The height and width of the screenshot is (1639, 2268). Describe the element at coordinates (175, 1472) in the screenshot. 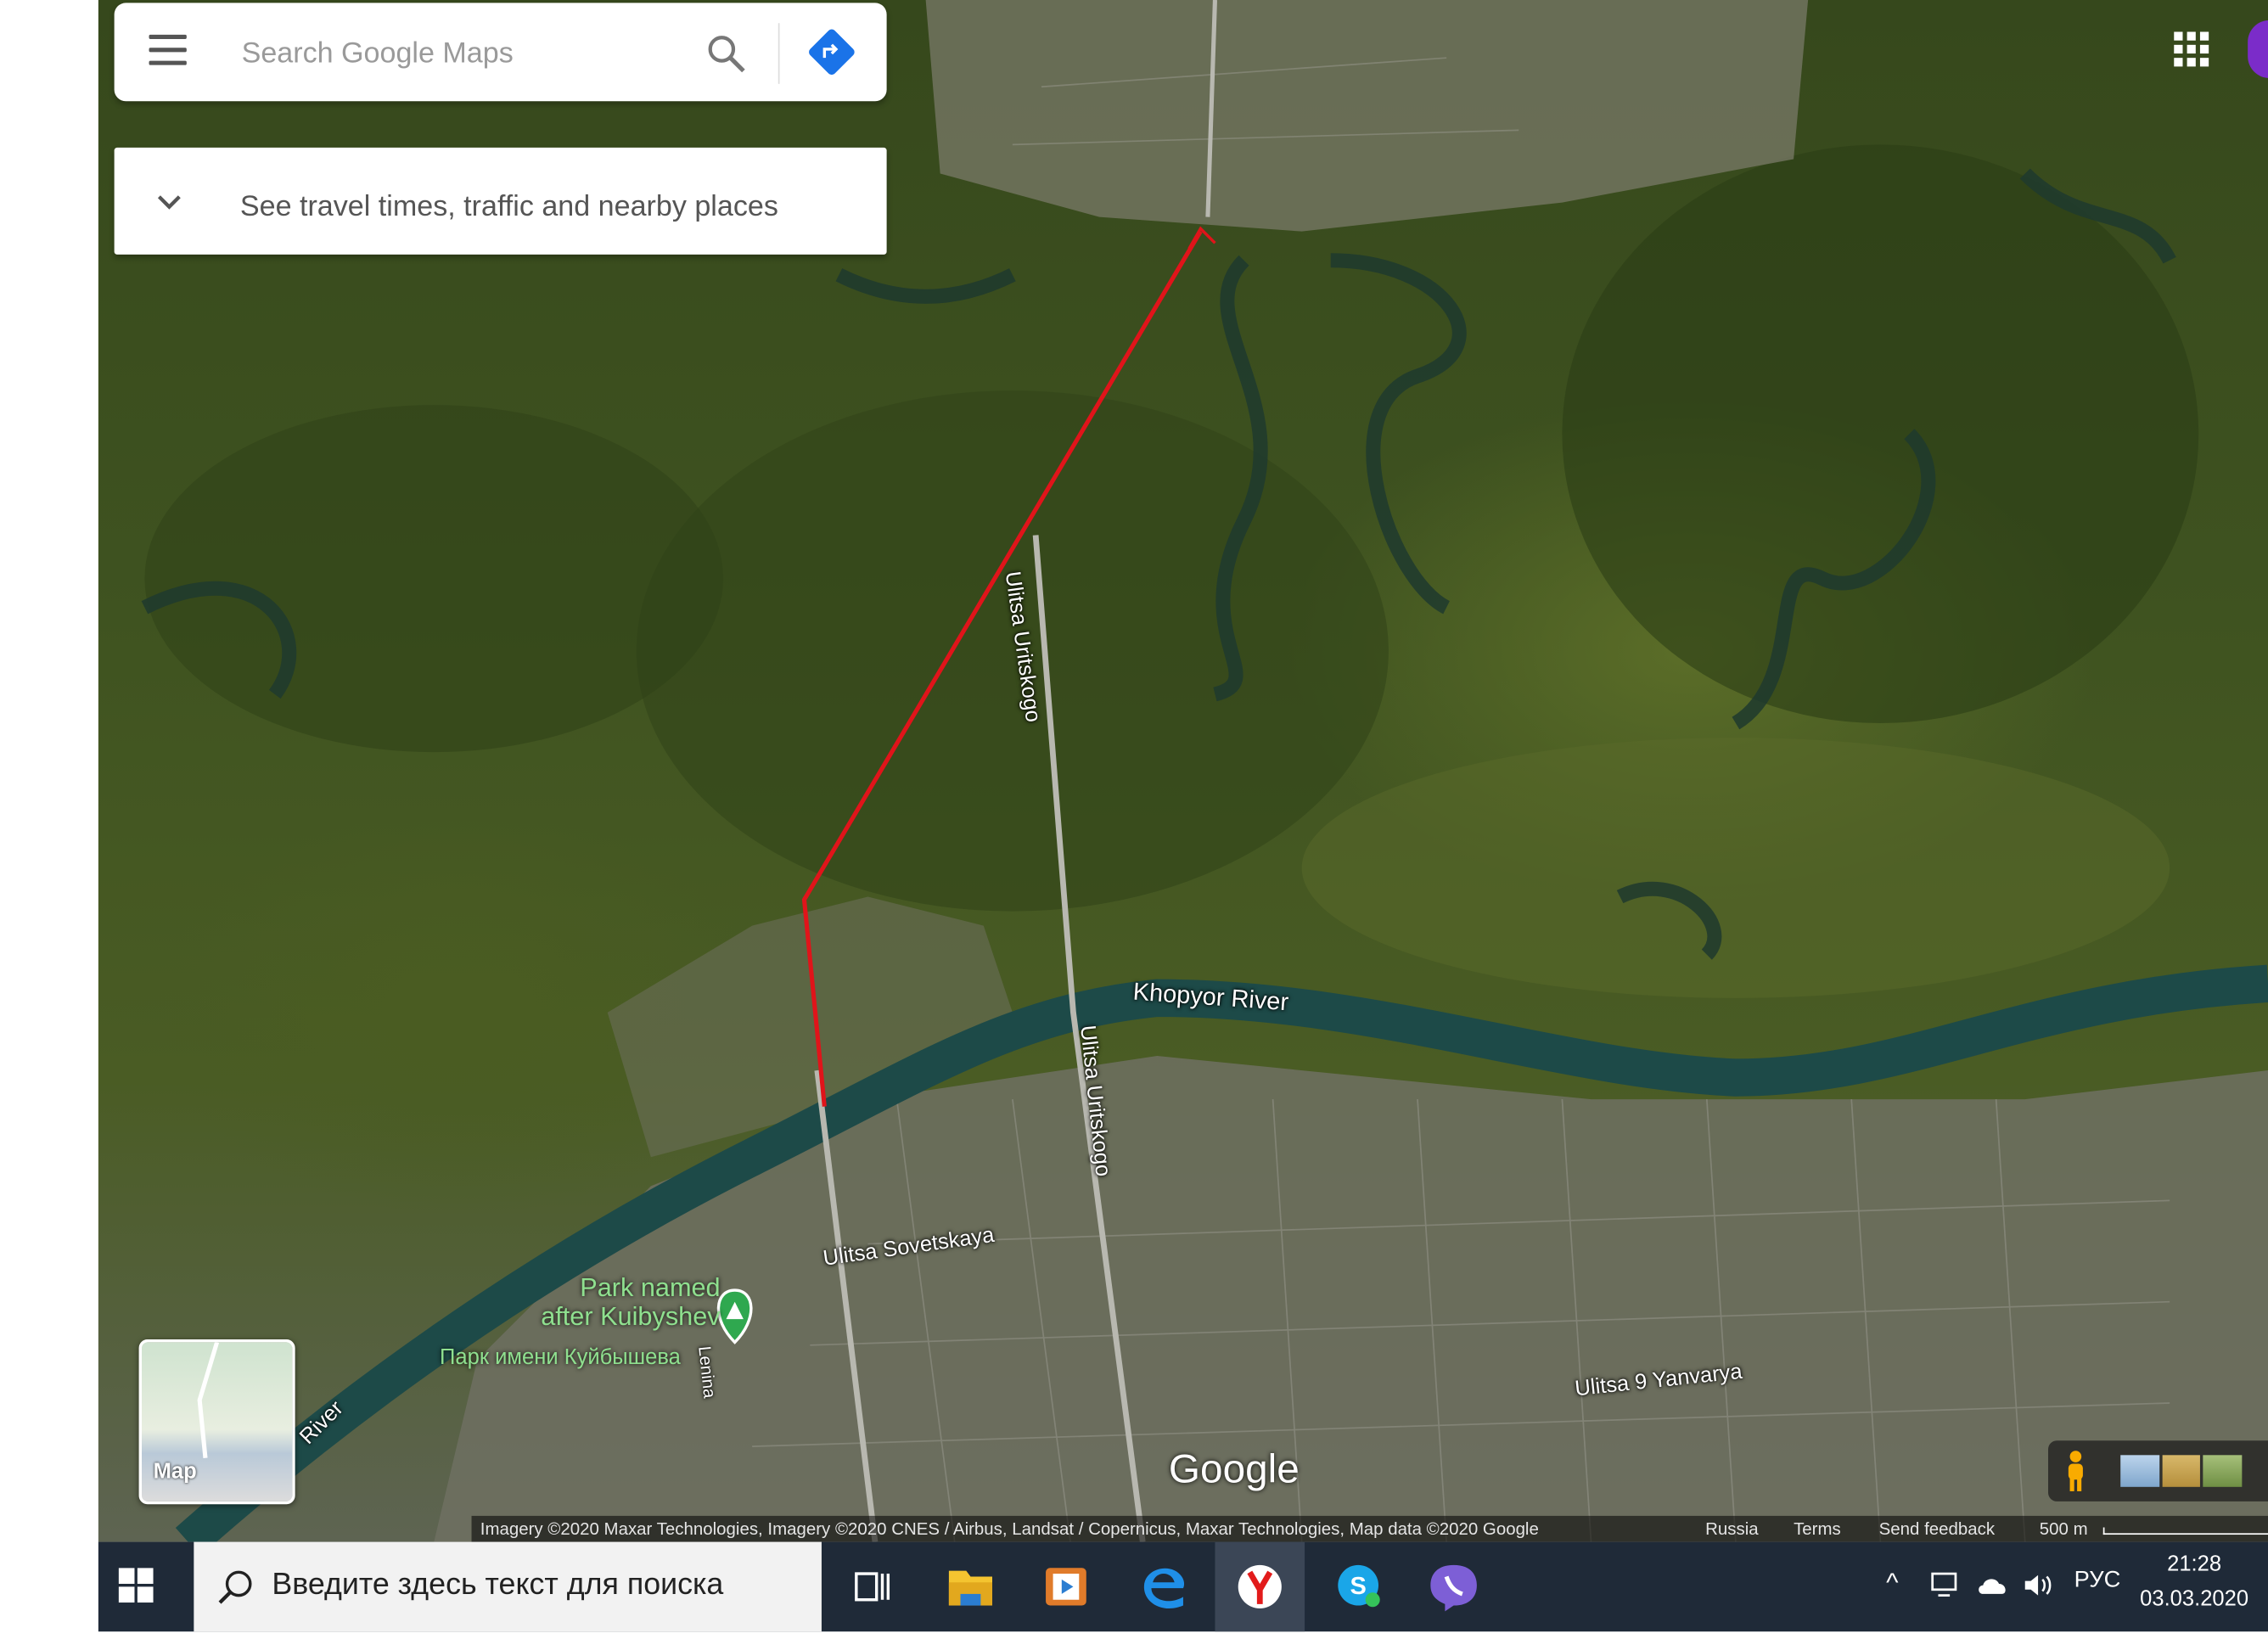

I see `map-layer-label: Map` at that location.